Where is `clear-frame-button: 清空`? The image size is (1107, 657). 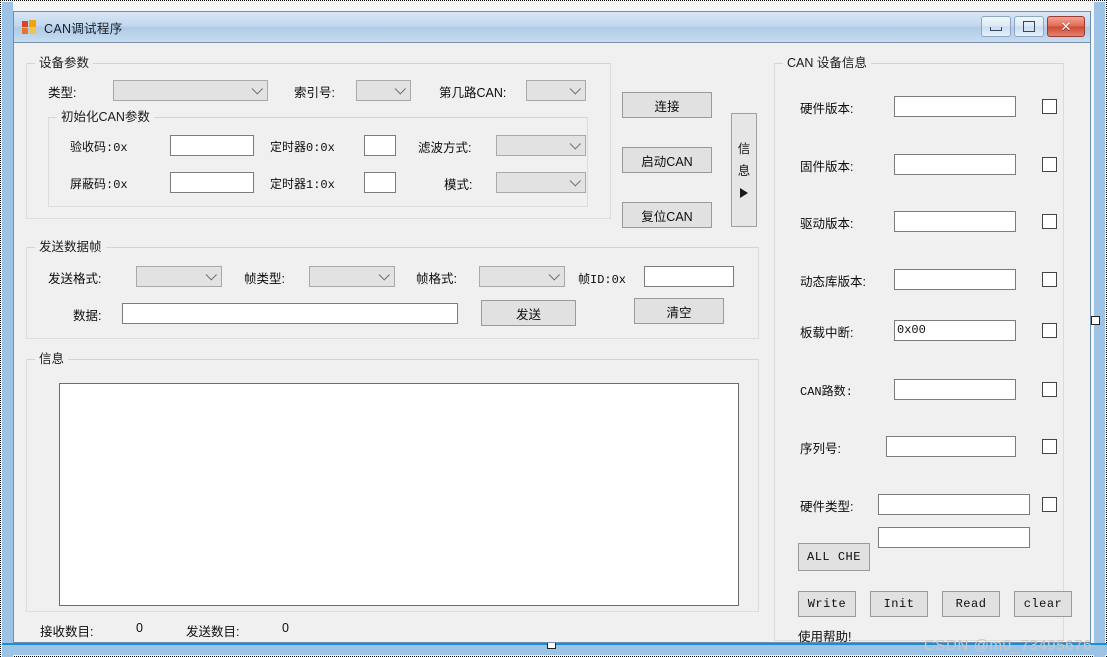
clear-frame-button: 清空 is located at coordinates (679, 311).